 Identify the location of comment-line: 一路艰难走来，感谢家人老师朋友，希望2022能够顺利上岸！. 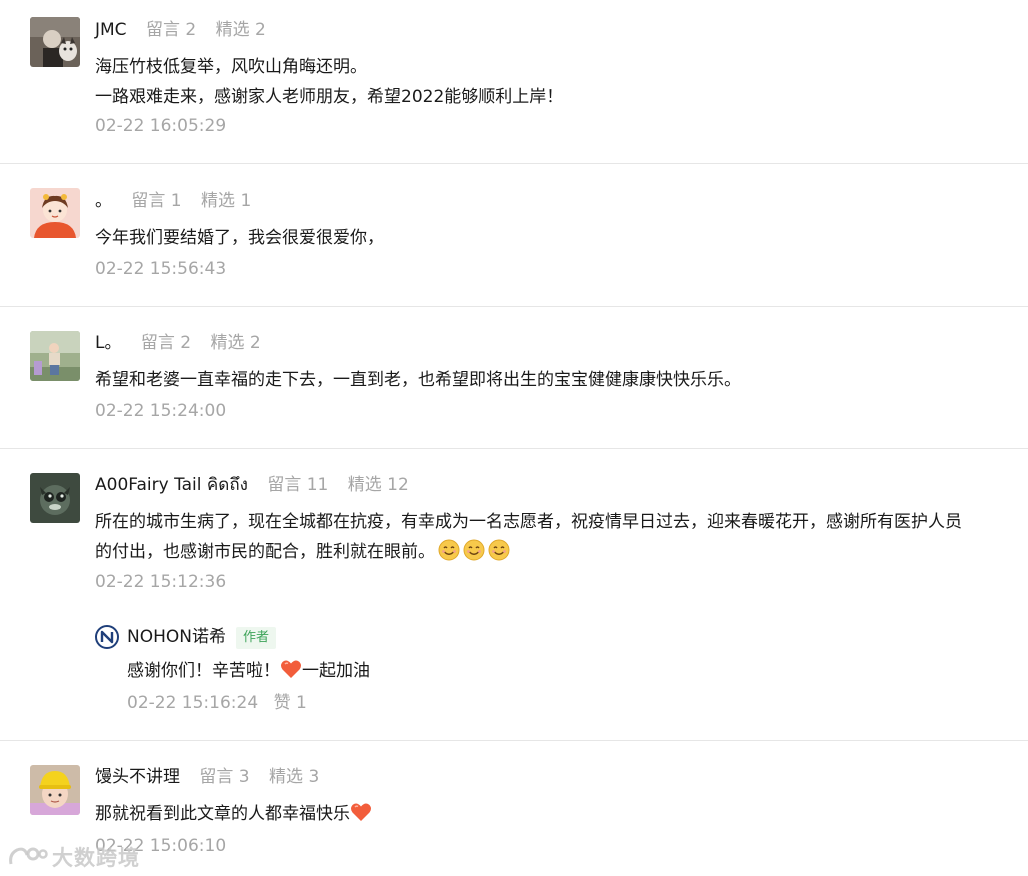
(329, 97).